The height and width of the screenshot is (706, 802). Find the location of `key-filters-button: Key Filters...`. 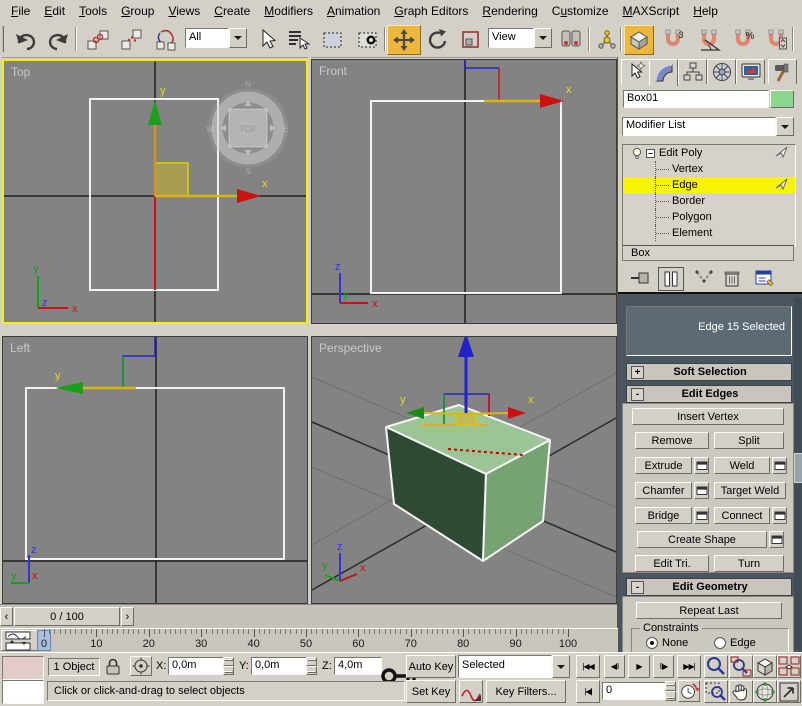

key-filters-button: Key Filters... is located at coordinates (526, 691).